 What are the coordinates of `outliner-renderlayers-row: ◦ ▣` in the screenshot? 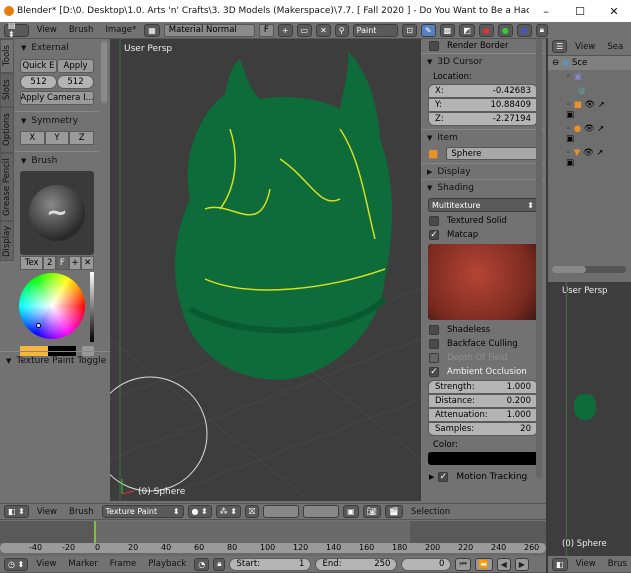 It's located at (589, 77).